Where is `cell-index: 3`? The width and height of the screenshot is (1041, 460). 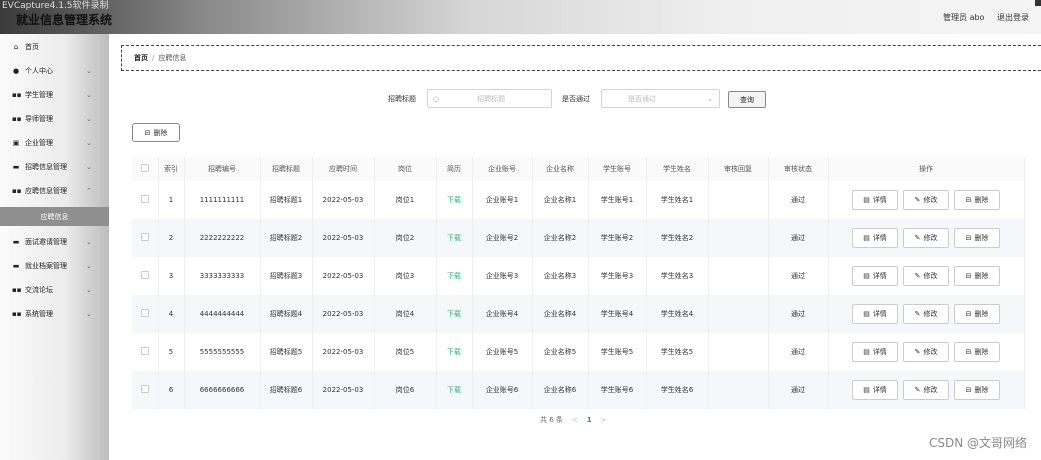 cell-index: 3 is located at coordinates (171, 276).